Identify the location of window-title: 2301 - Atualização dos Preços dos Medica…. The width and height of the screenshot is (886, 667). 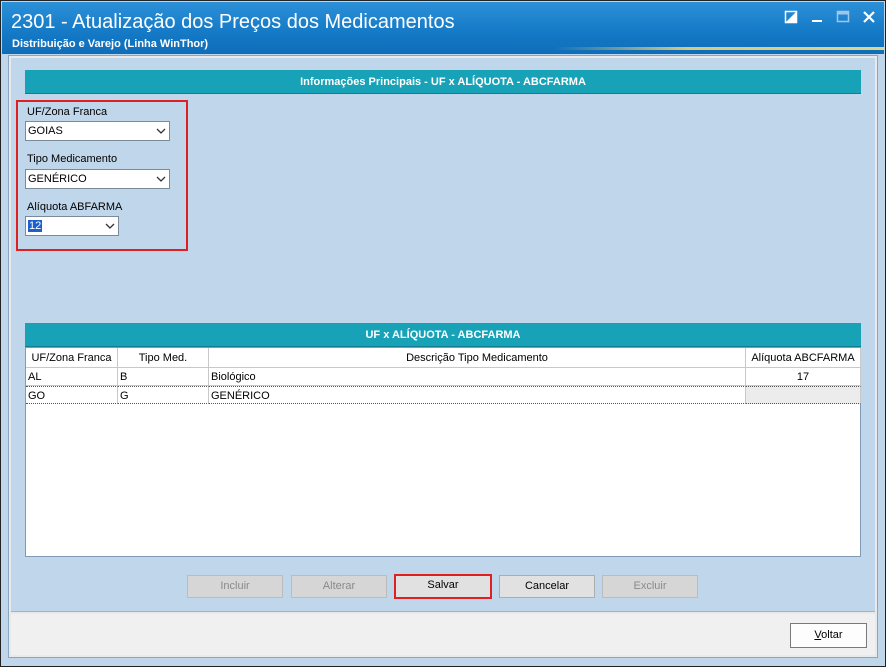
(233, 22).